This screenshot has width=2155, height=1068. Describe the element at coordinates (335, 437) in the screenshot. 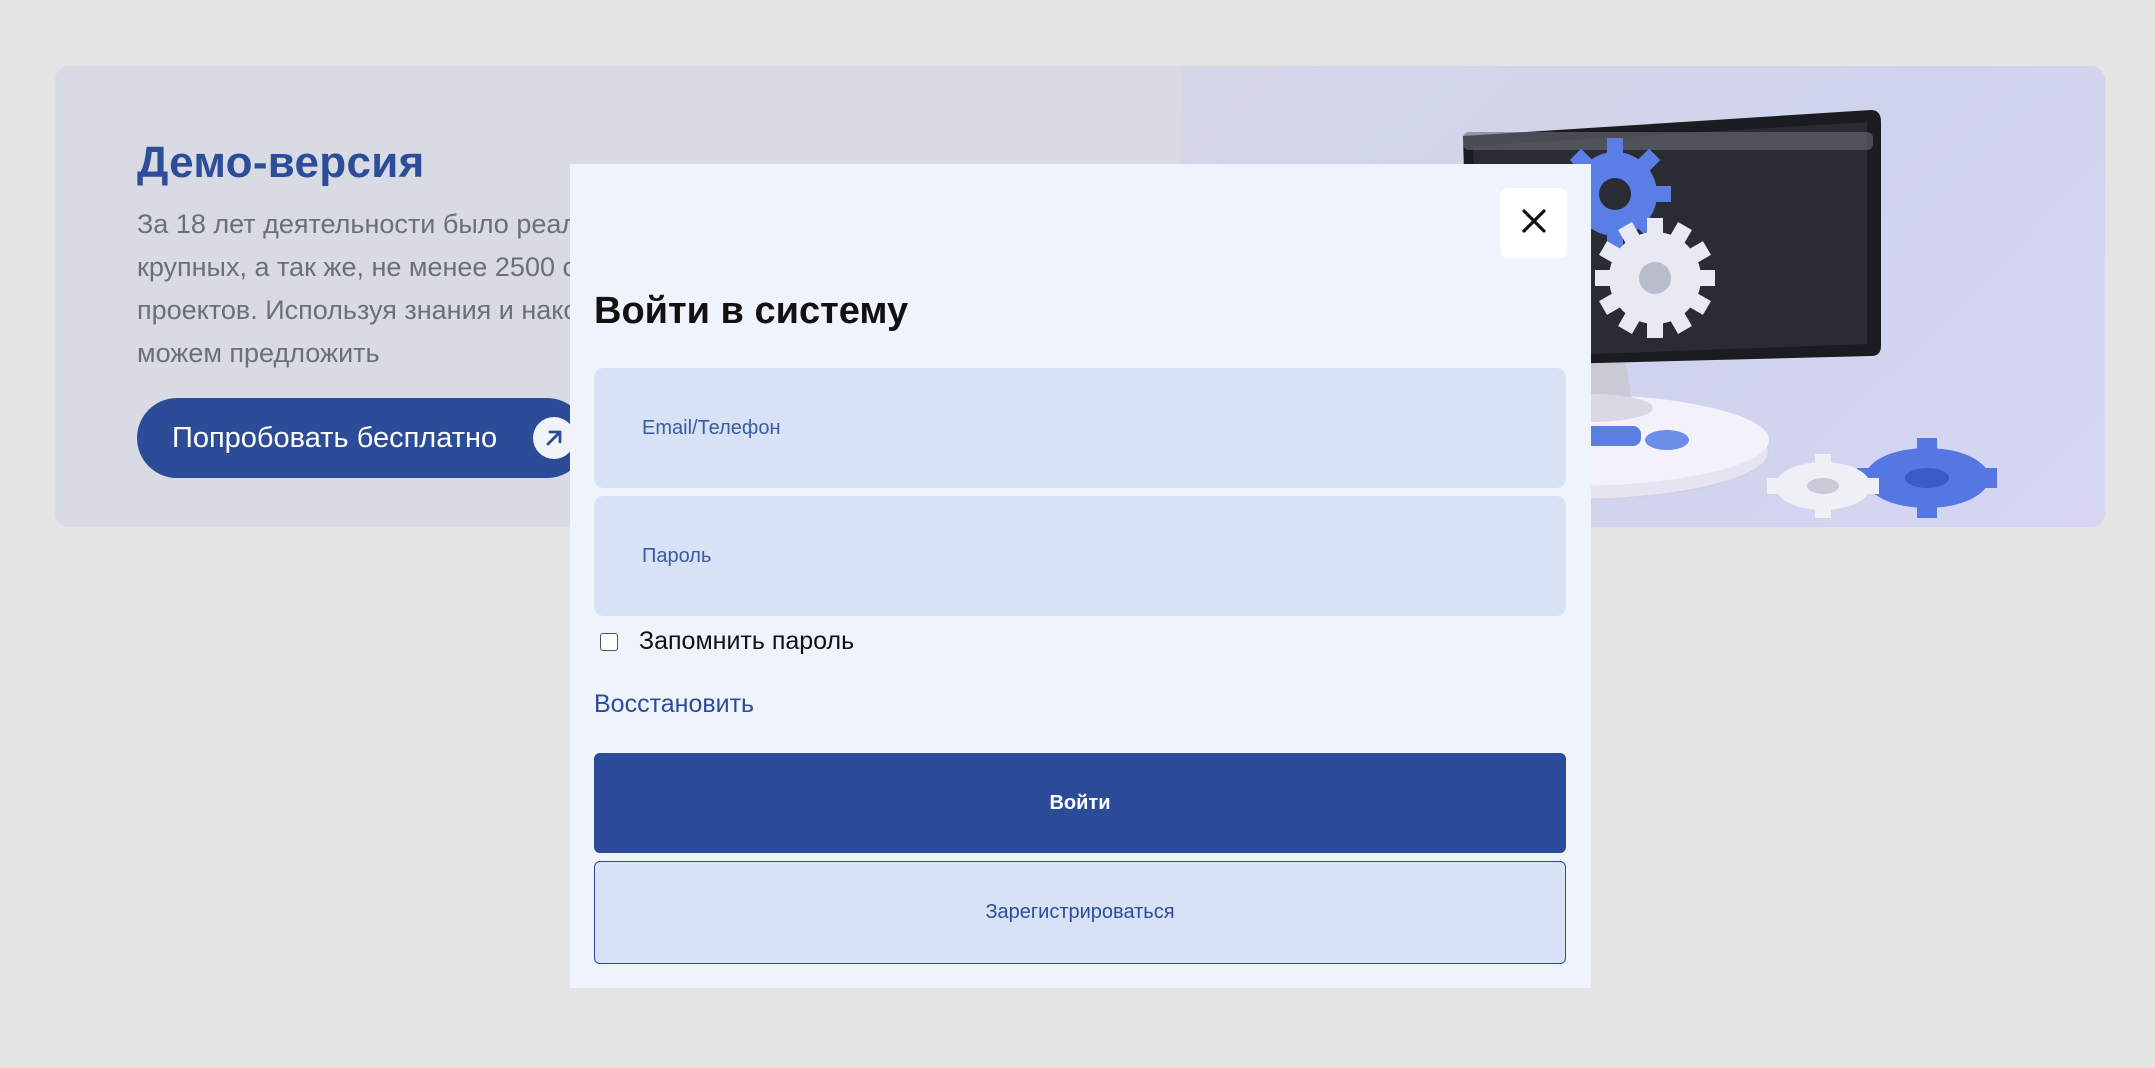

I see `try-free-button-label: Попробовать бесплатно` at that location.